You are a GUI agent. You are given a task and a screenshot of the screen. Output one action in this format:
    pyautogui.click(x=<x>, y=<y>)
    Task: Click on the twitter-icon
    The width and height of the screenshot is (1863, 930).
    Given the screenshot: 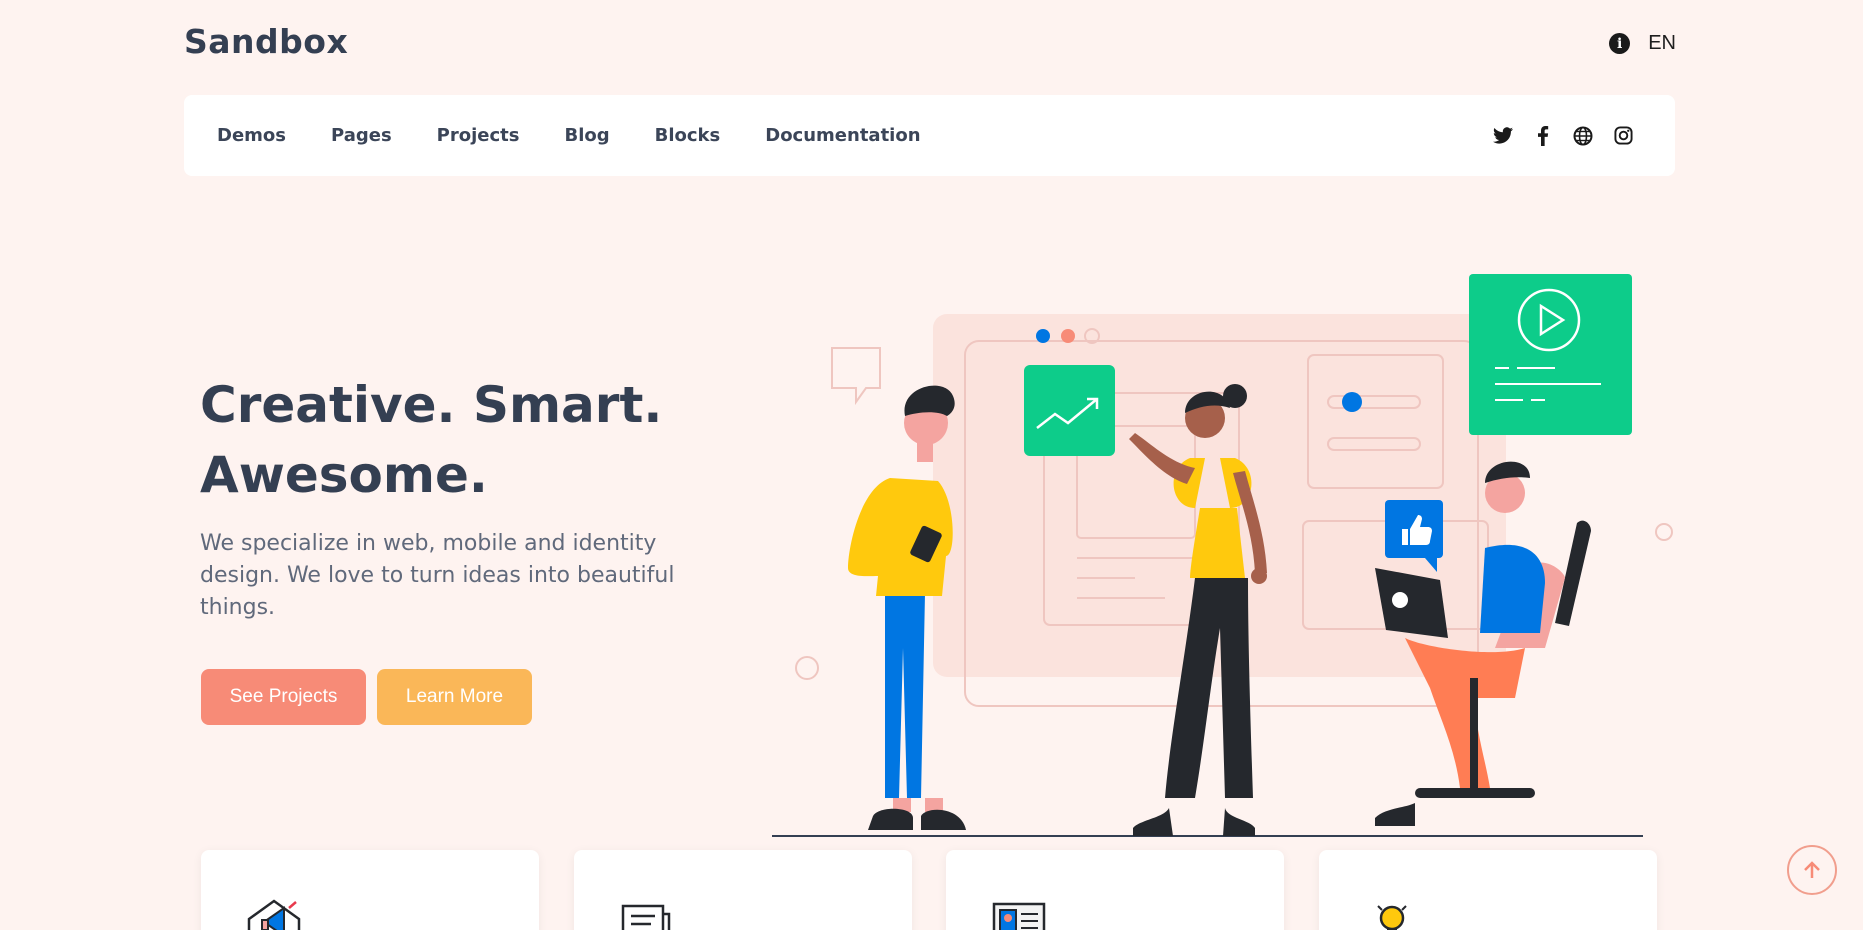 What is the action you would take?
    pyautogui.click(x=1503, y=136)
    